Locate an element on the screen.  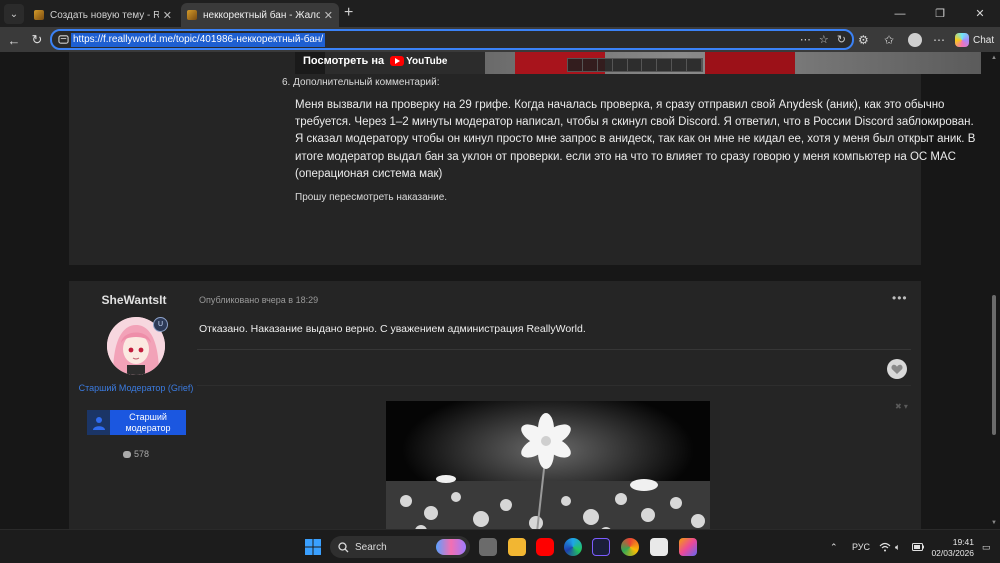
refresh-page-icon: ↻ is located at coordinates (841, 39).